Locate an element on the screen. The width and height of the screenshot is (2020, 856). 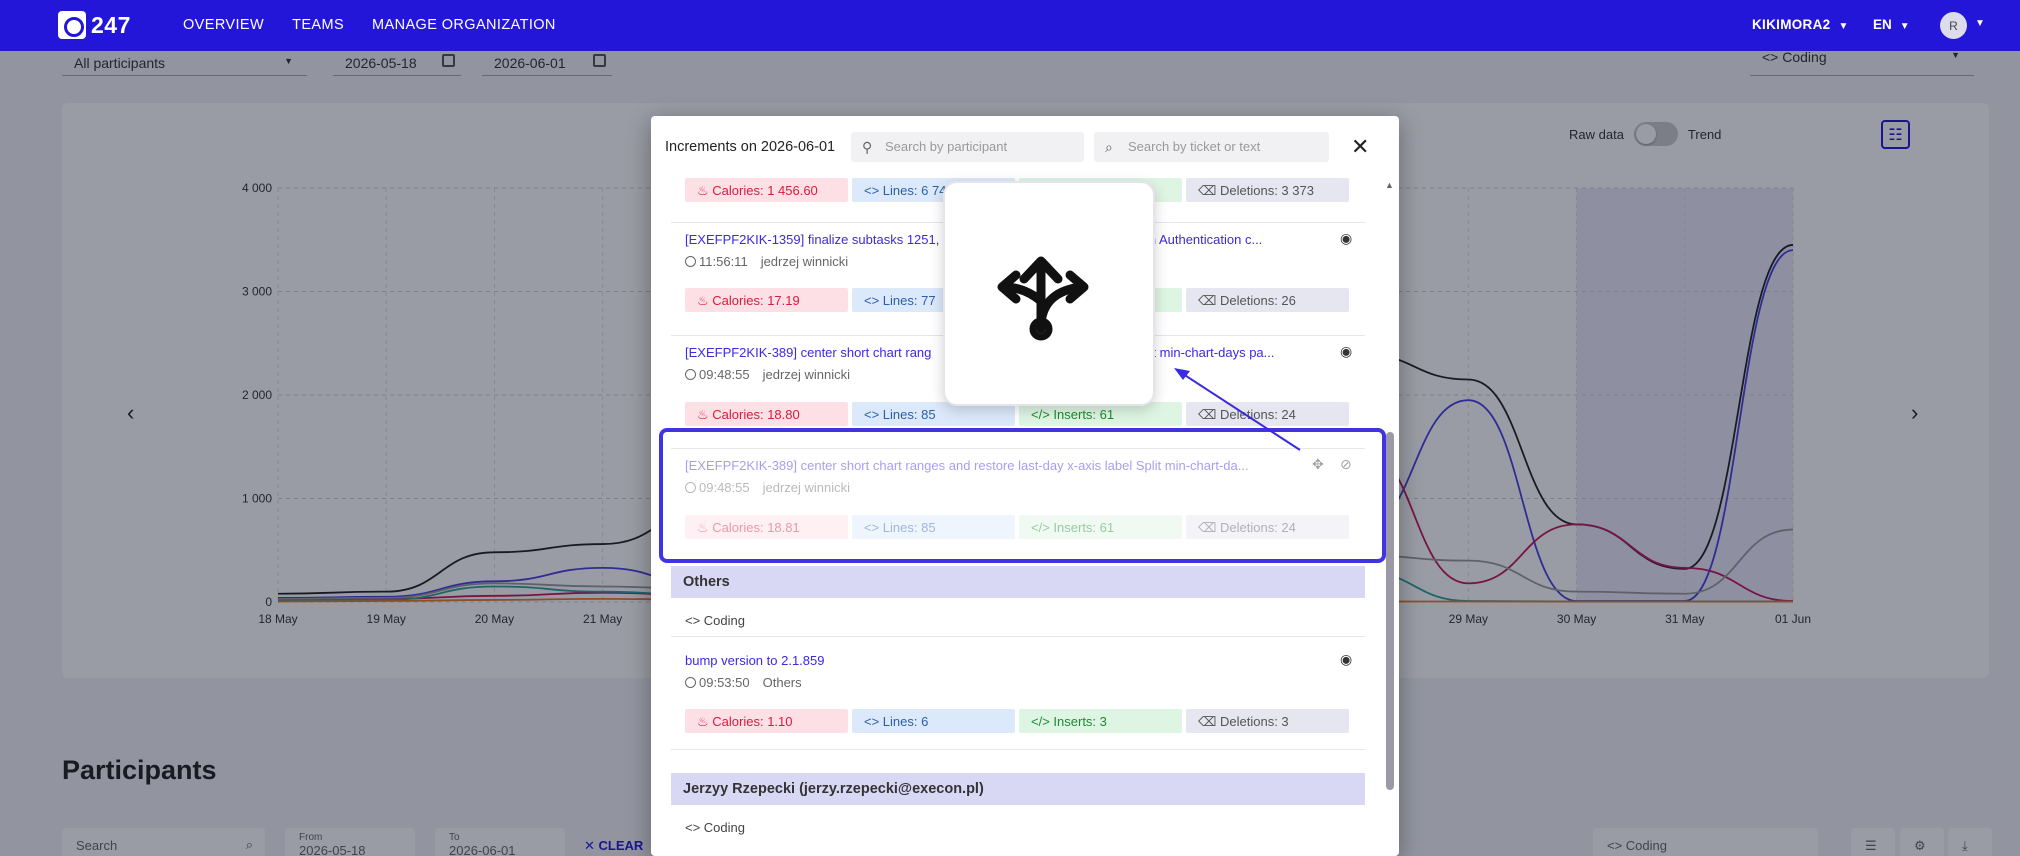
calories-tag: ♨ Calories: 18.80 is located at coordinates (766, 414).